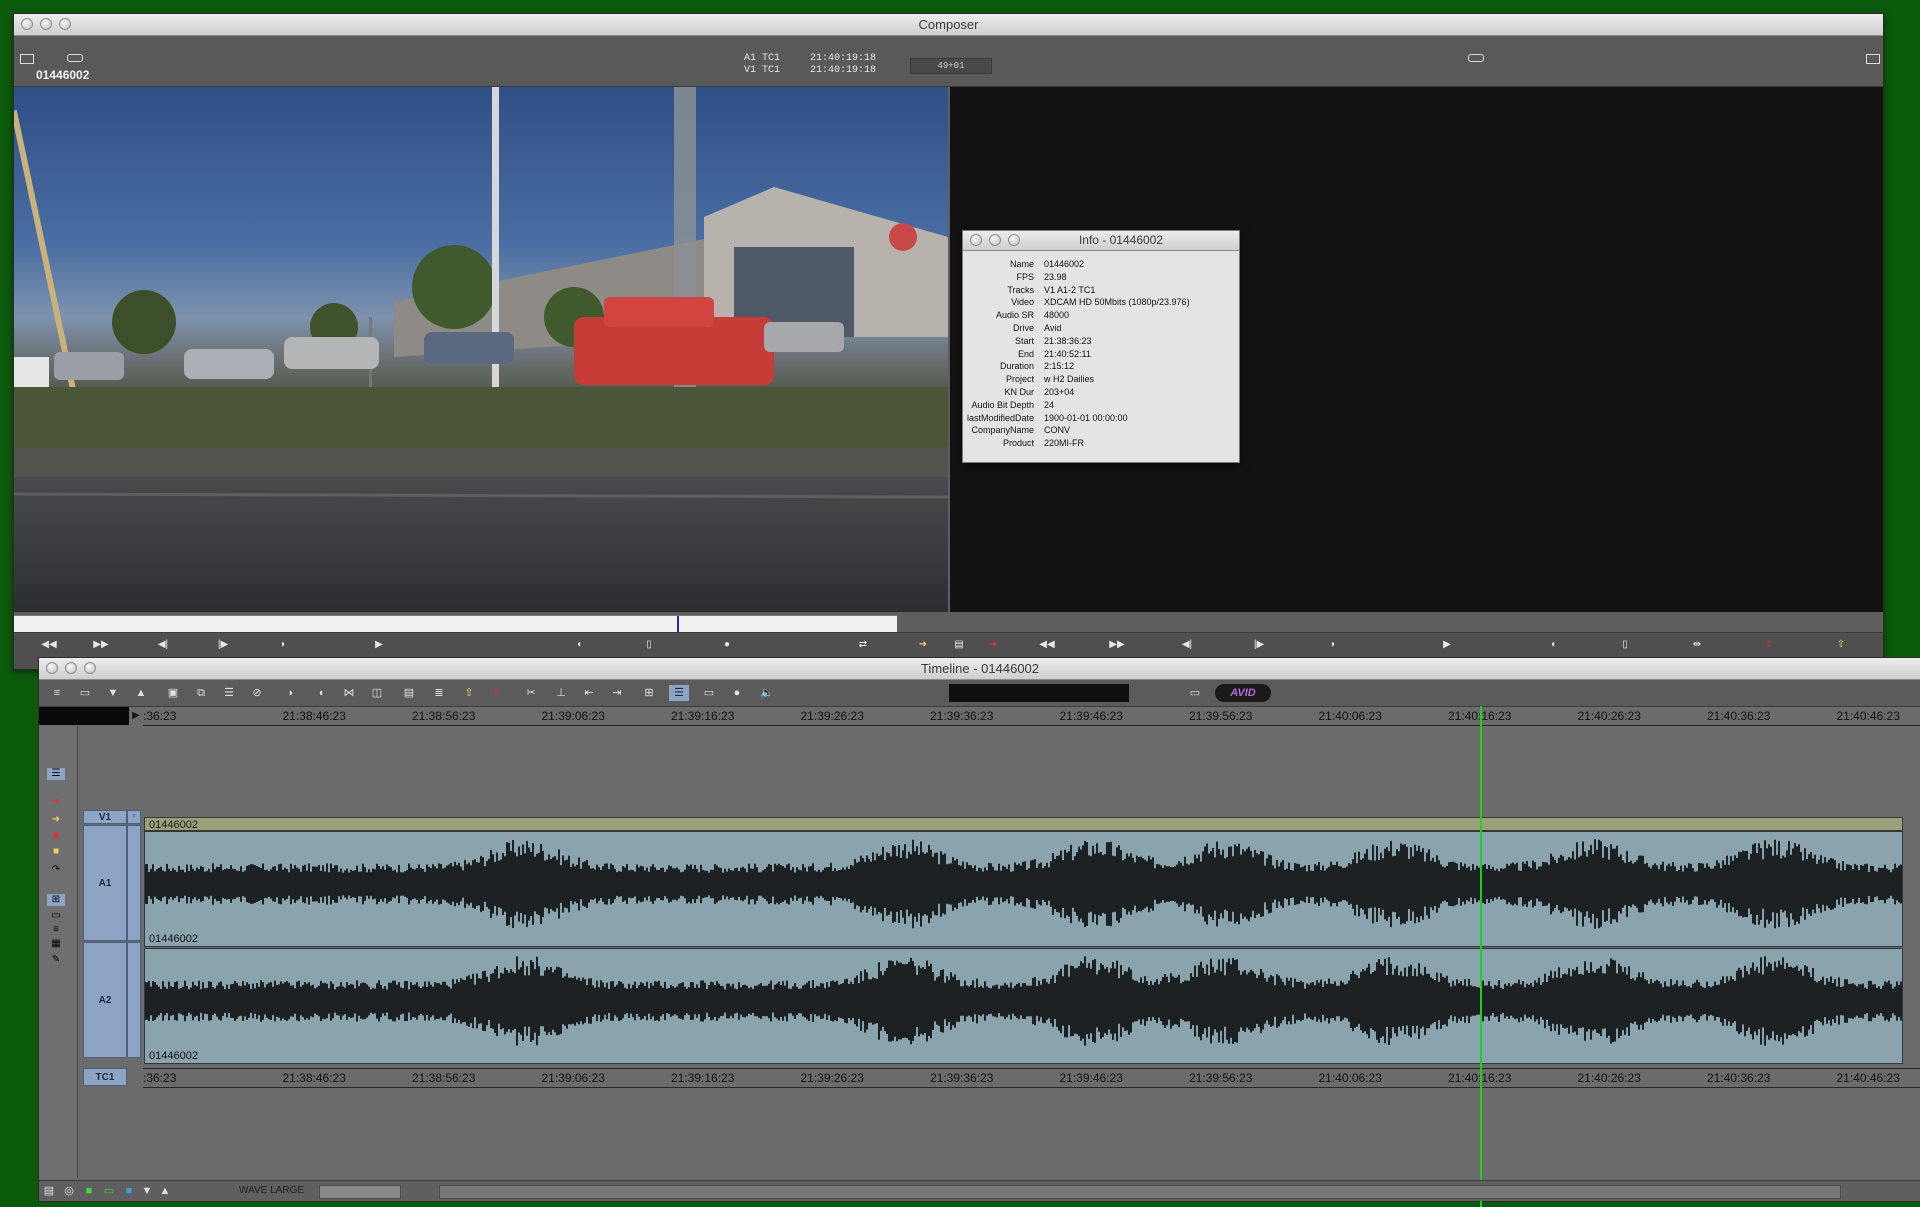 The height and width of the screenshot is (1207, 1920). Describe the element at coordinates (1476, 58) in the screenshot. I see `link-icon-right` at that location.